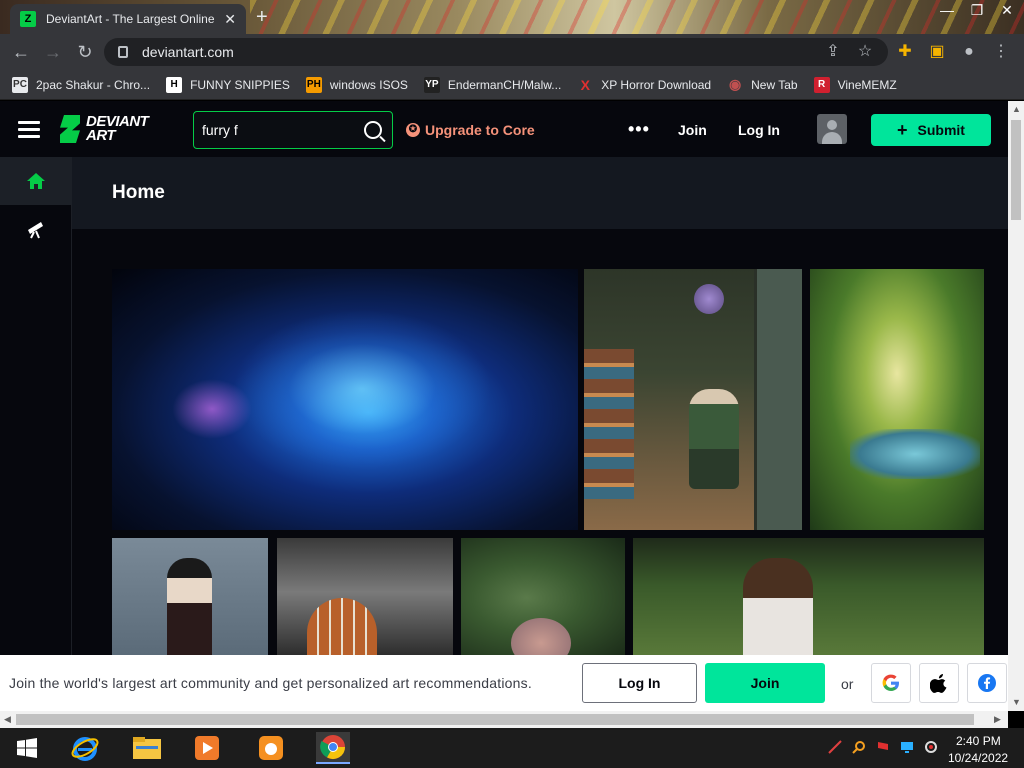 This screenshot has width=1024, height=768. I want to click on upgrade-to-core-link: ✪ Upgrade to Core, so click(470, 130).